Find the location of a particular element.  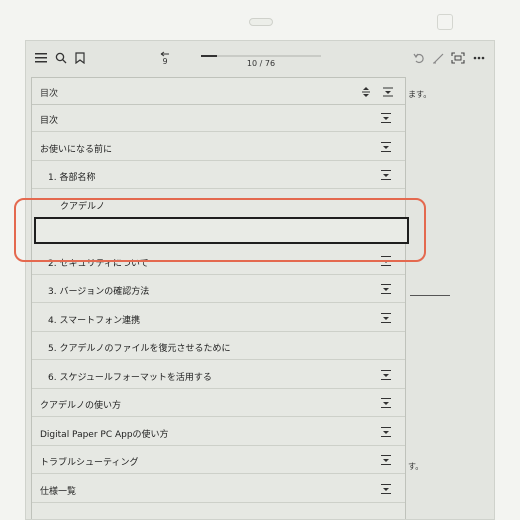

toc-item: 5. クアデルノのファイルを復元させるために is located at coordinates (218, 346).